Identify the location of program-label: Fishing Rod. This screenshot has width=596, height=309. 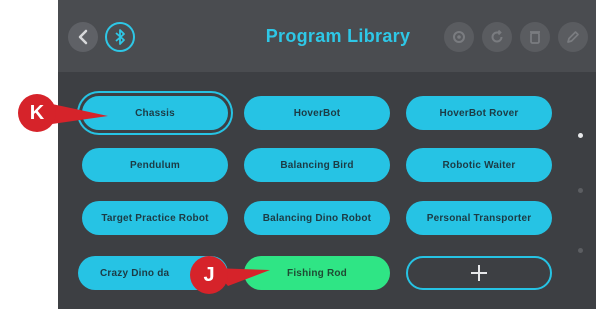
(317, 273).